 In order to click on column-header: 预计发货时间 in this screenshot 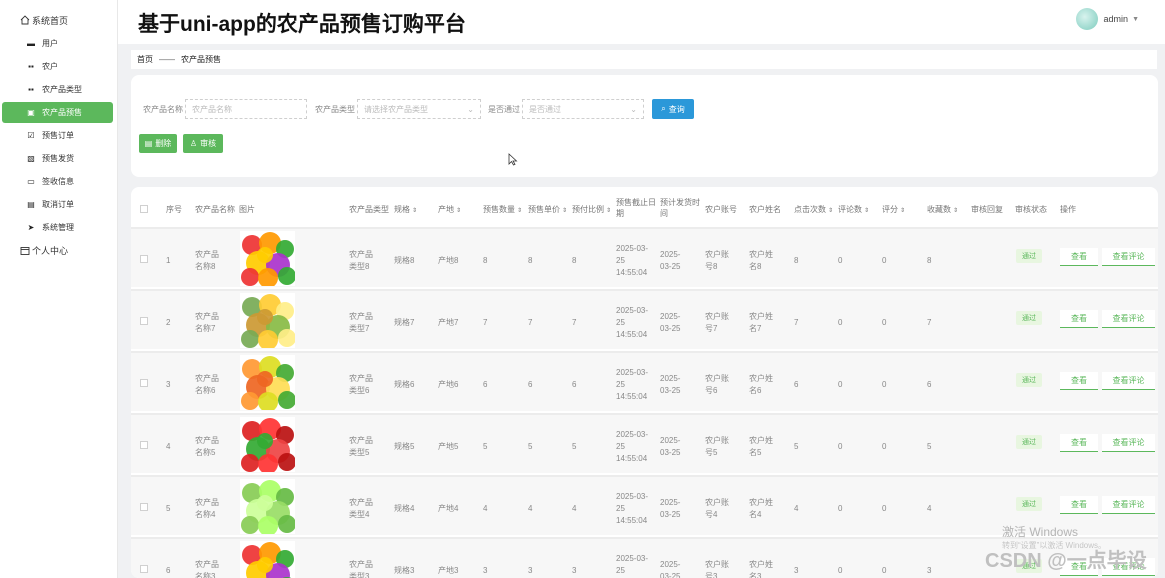, I will do `click(680, 208)`.